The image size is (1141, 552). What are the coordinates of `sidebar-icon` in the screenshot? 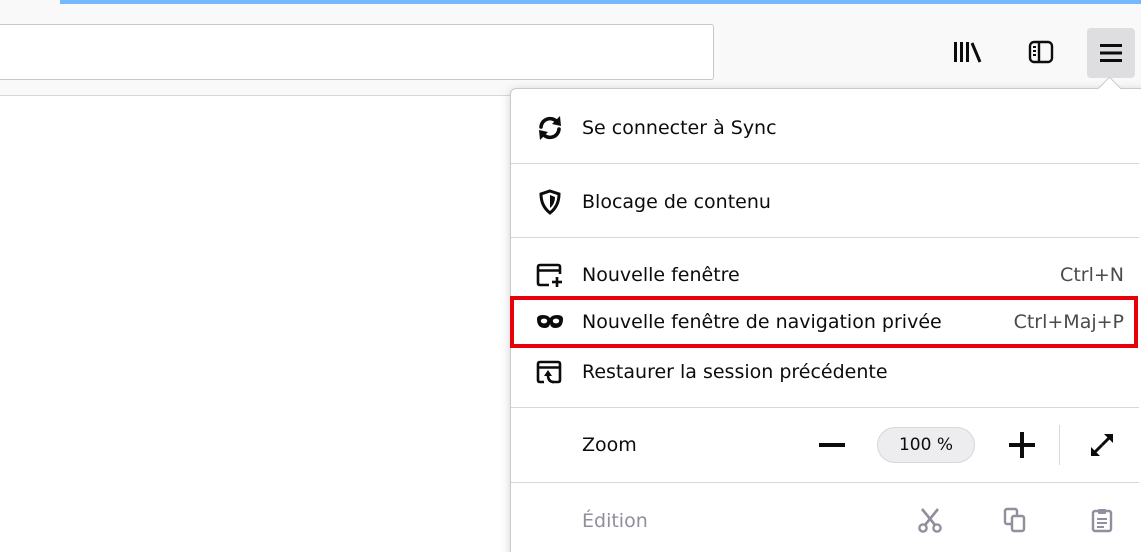 It's located at (1041, 52).